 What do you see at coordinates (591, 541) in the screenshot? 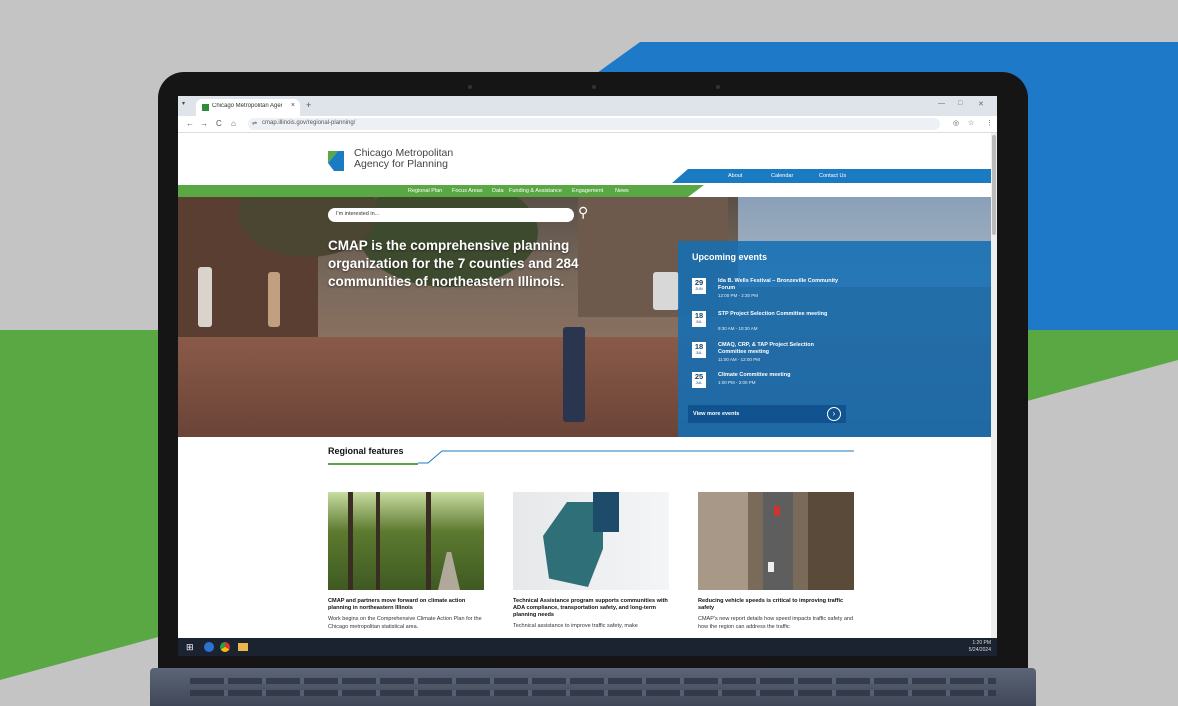
I see `region-map-image` at bounding box center [591, 541].